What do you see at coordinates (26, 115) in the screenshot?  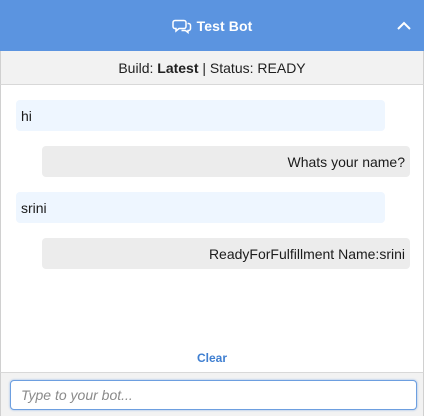 I see `message-text: hi` at bounding box center [26, 115].